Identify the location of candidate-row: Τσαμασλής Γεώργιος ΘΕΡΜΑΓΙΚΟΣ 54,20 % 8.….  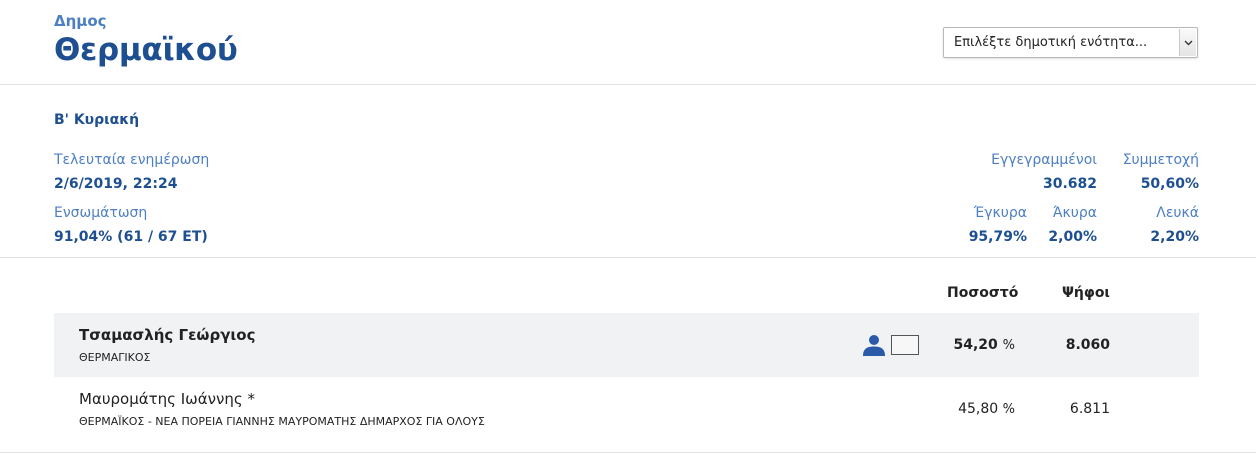
(626, 345).